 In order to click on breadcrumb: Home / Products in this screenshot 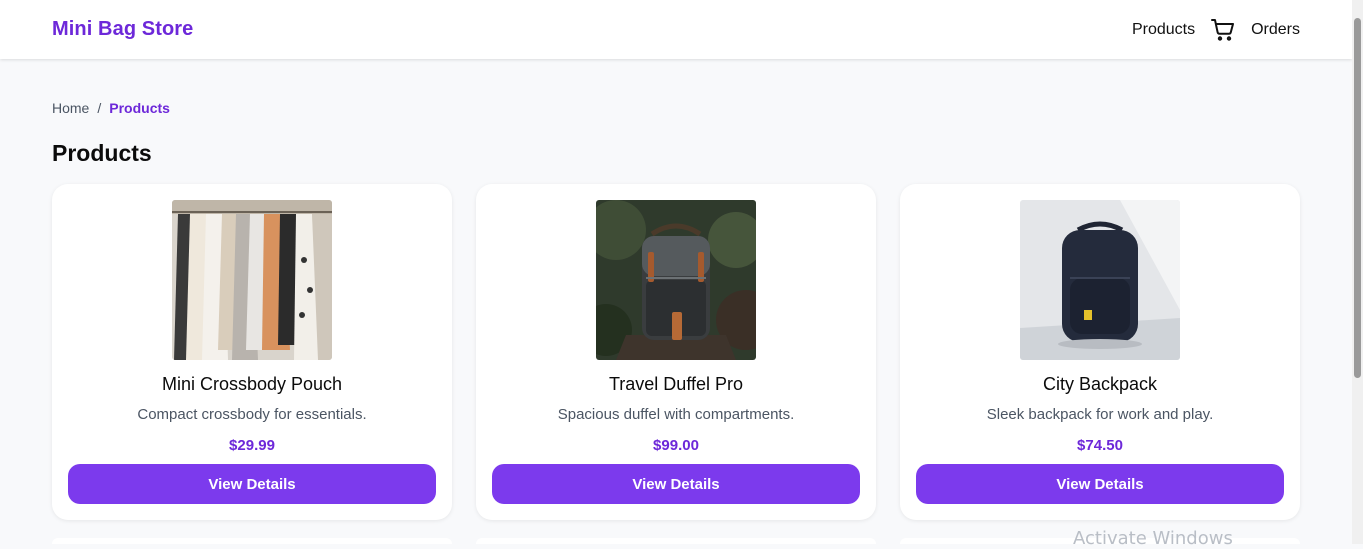, I will do `click(676, 108)`.